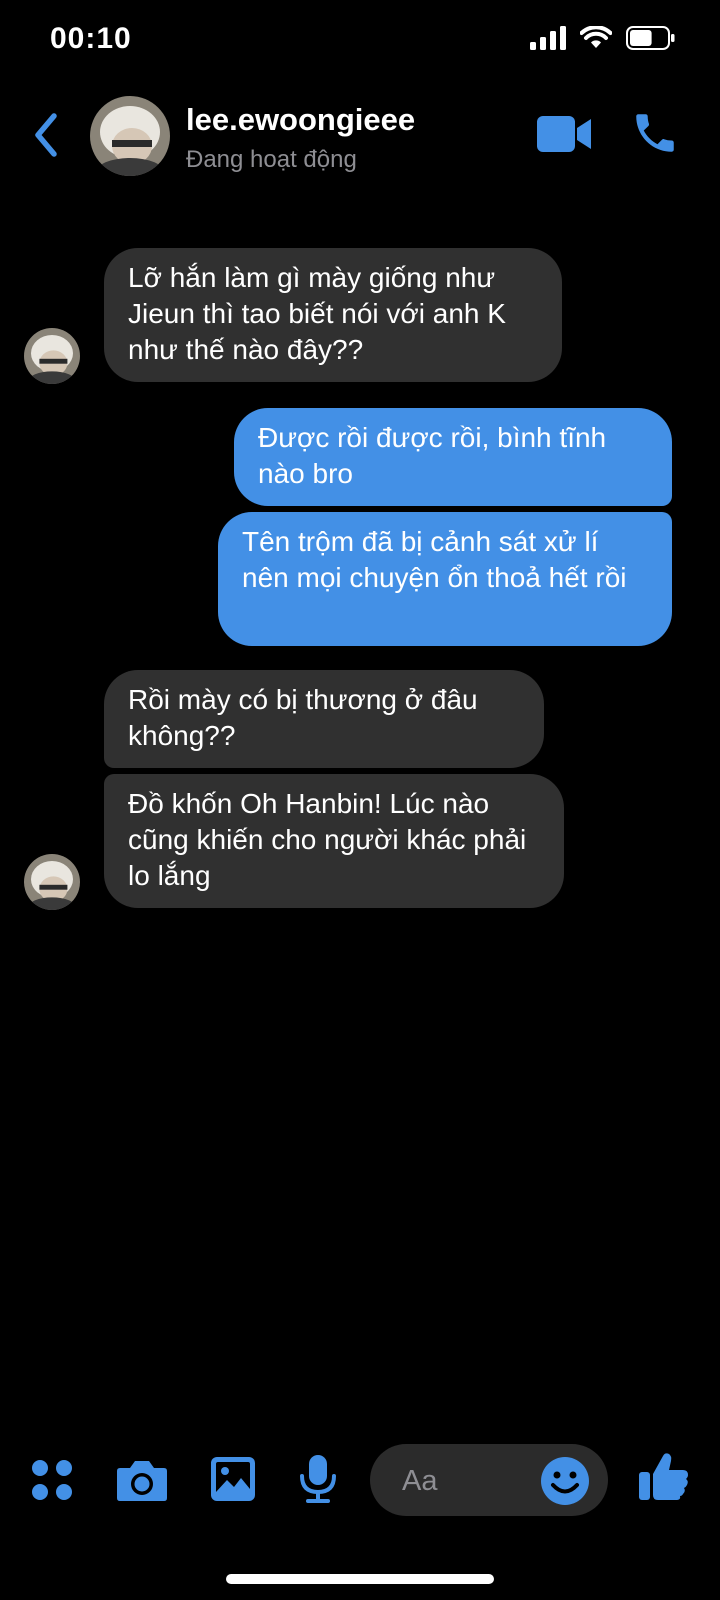 Image resolution: width=720 pixels, height=1600 pixels. What do you see at coordinates (324, 719) in the screenshot?
I see `message-bubble-incoming: Rồi mày có bị thương ở đâu không??` at bounding box center [324, 719].